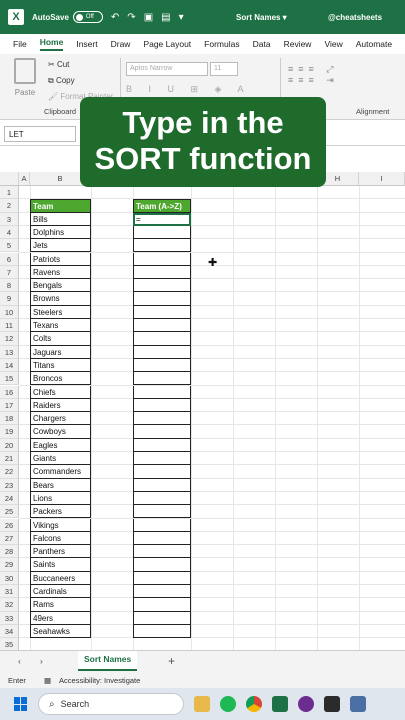 This screenshot has height=720, width=405. Describe the element at coordinates (9, 644) in the screenshot. I see `row-header: 35` at that location.